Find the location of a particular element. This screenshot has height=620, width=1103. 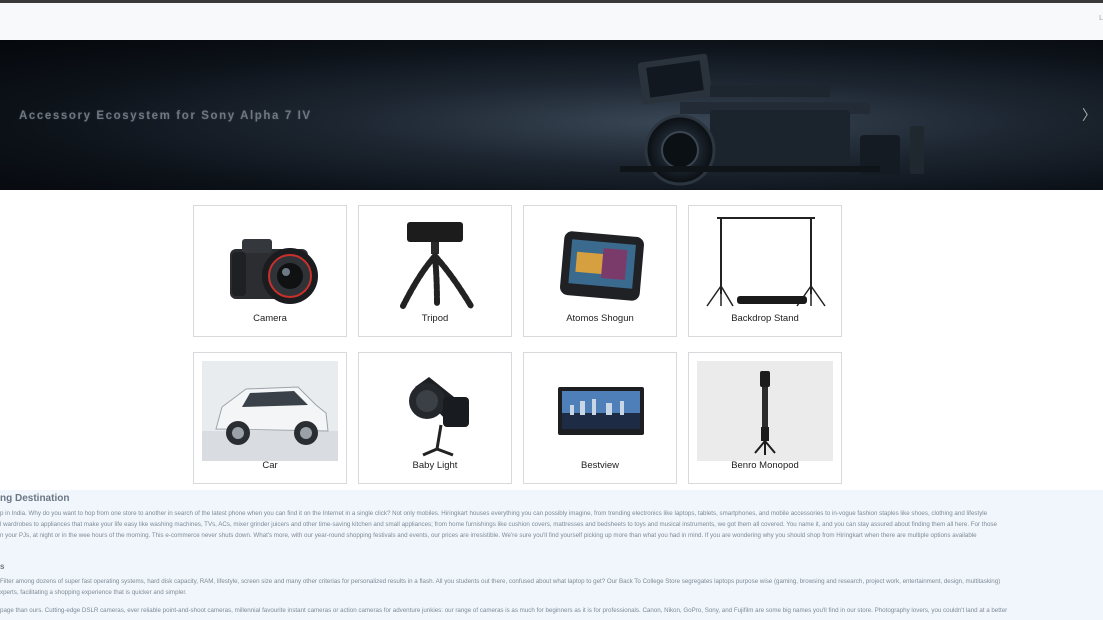

category-card-baby-light: Baby Light is located at coordinates (435, 418).